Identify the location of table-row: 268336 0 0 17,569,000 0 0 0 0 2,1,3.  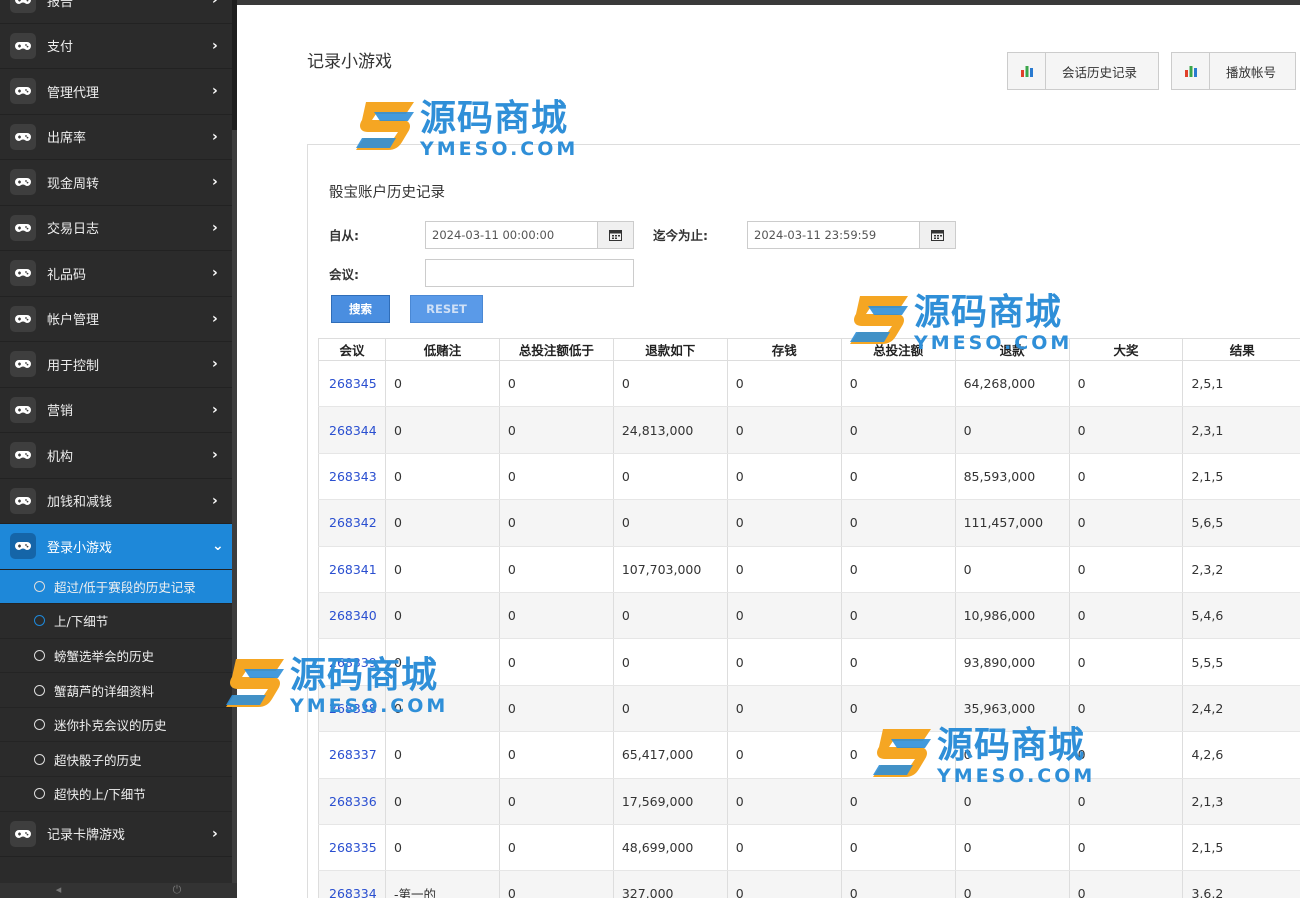
(809, 801).